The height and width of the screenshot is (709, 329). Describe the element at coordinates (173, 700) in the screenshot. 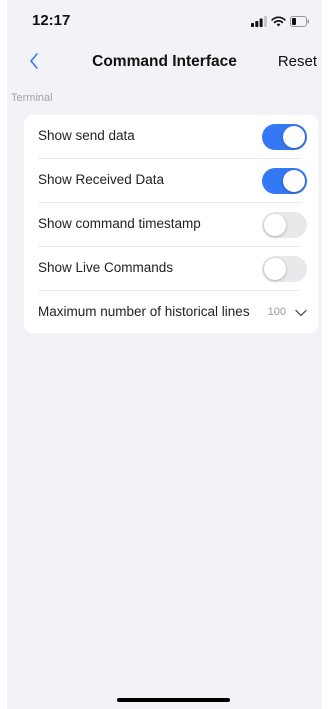

I see `home-indicator` at that location.